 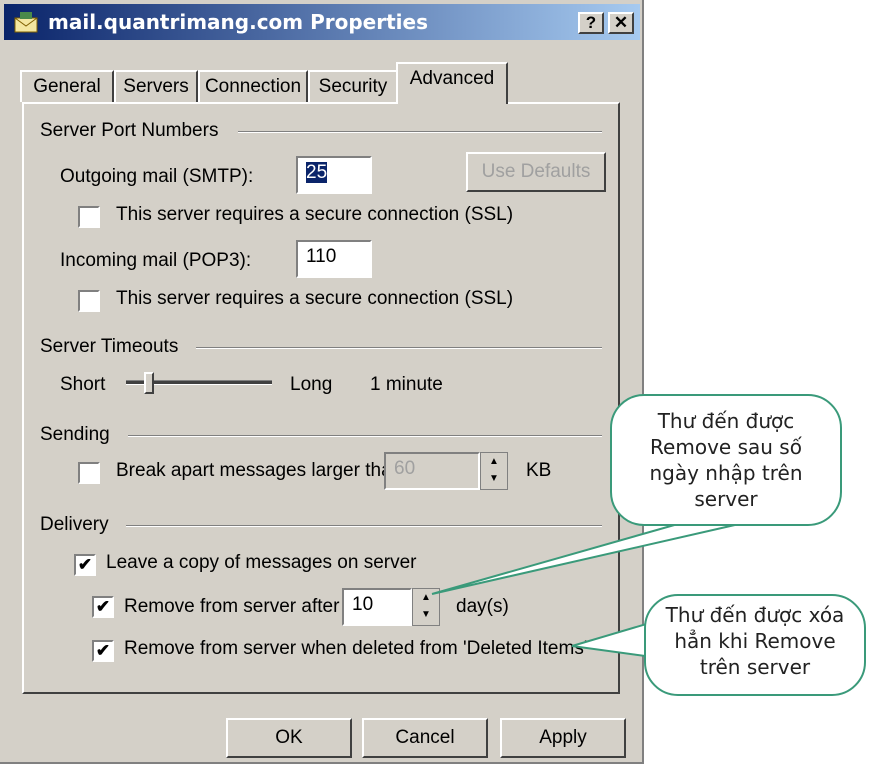 What do you see at coordinates (406, 384) in the screenshot?
I see `timeout-value: 1 minute` at bounding box center [406, 384].